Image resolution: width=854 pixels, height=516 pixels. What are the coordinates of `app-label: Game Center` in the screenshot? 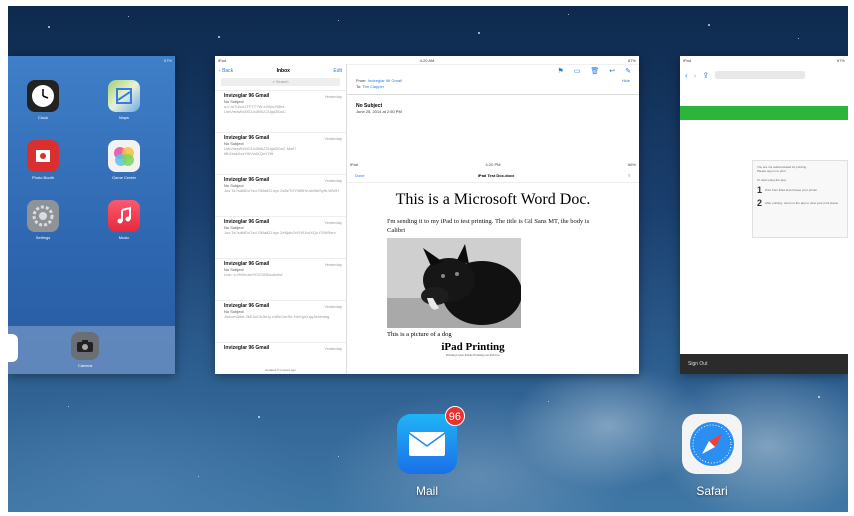 It's located at (123, 177).